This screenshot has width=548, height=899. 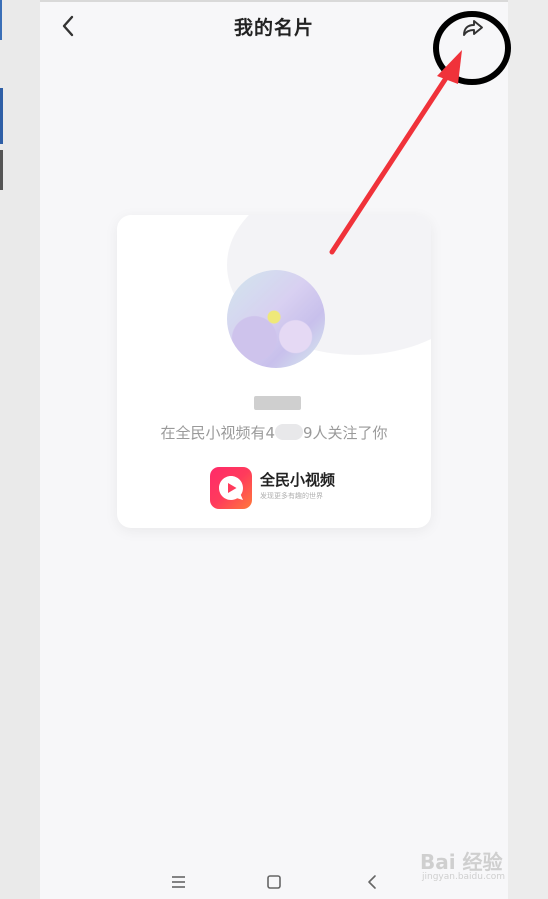 I want to click on home-icon, so click(x=274, y=882).